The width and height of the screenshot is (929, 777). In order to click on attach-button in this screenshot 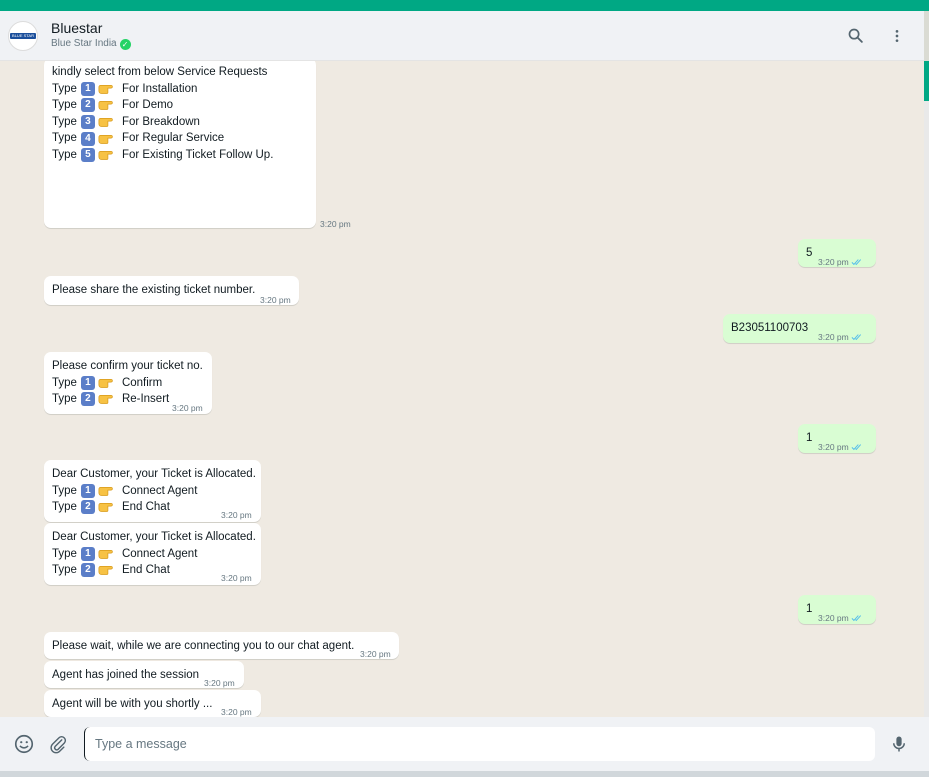, I will do `click(58, 744)`.